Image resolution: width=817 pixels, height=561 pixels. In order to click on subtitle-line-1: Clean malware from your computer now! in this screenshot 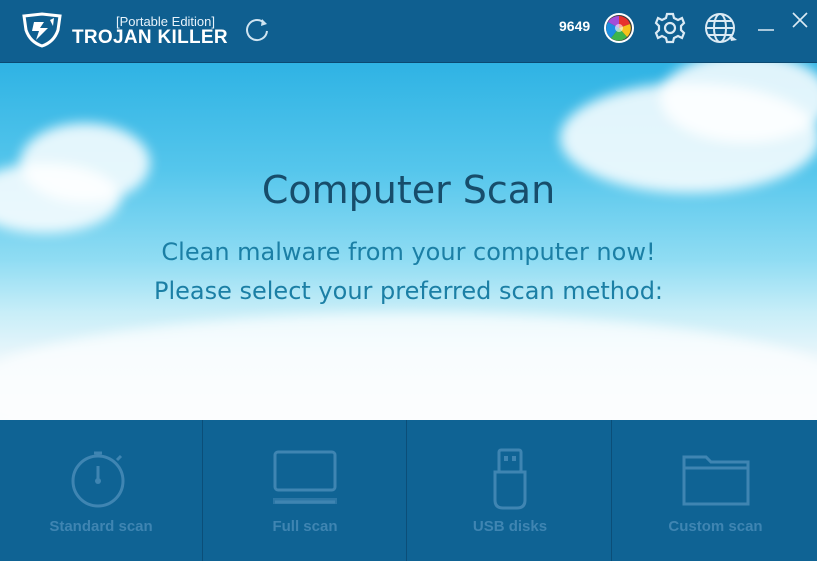, I will do `click(408, 252)`.